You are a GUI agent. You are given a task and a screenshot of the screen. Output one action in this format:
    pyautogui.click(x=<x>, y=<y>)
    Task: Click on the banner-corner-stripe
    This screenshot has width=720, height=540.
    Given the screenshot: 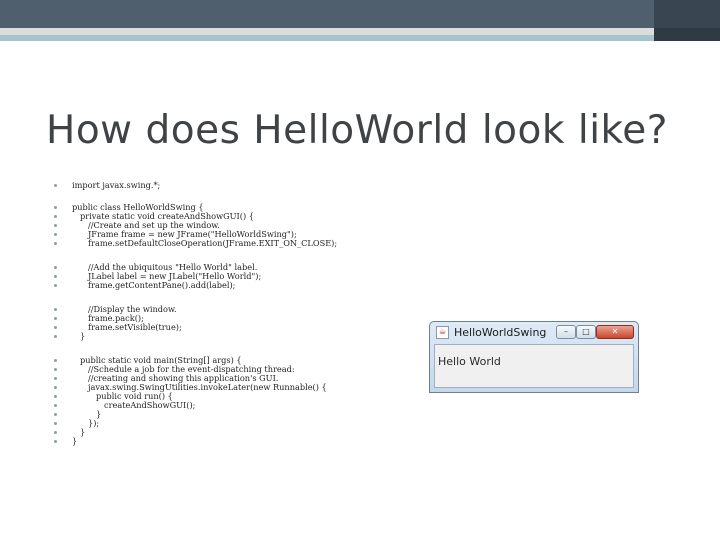 What is the action you would take?
    pyautogui.click(x=687, y=34)
    